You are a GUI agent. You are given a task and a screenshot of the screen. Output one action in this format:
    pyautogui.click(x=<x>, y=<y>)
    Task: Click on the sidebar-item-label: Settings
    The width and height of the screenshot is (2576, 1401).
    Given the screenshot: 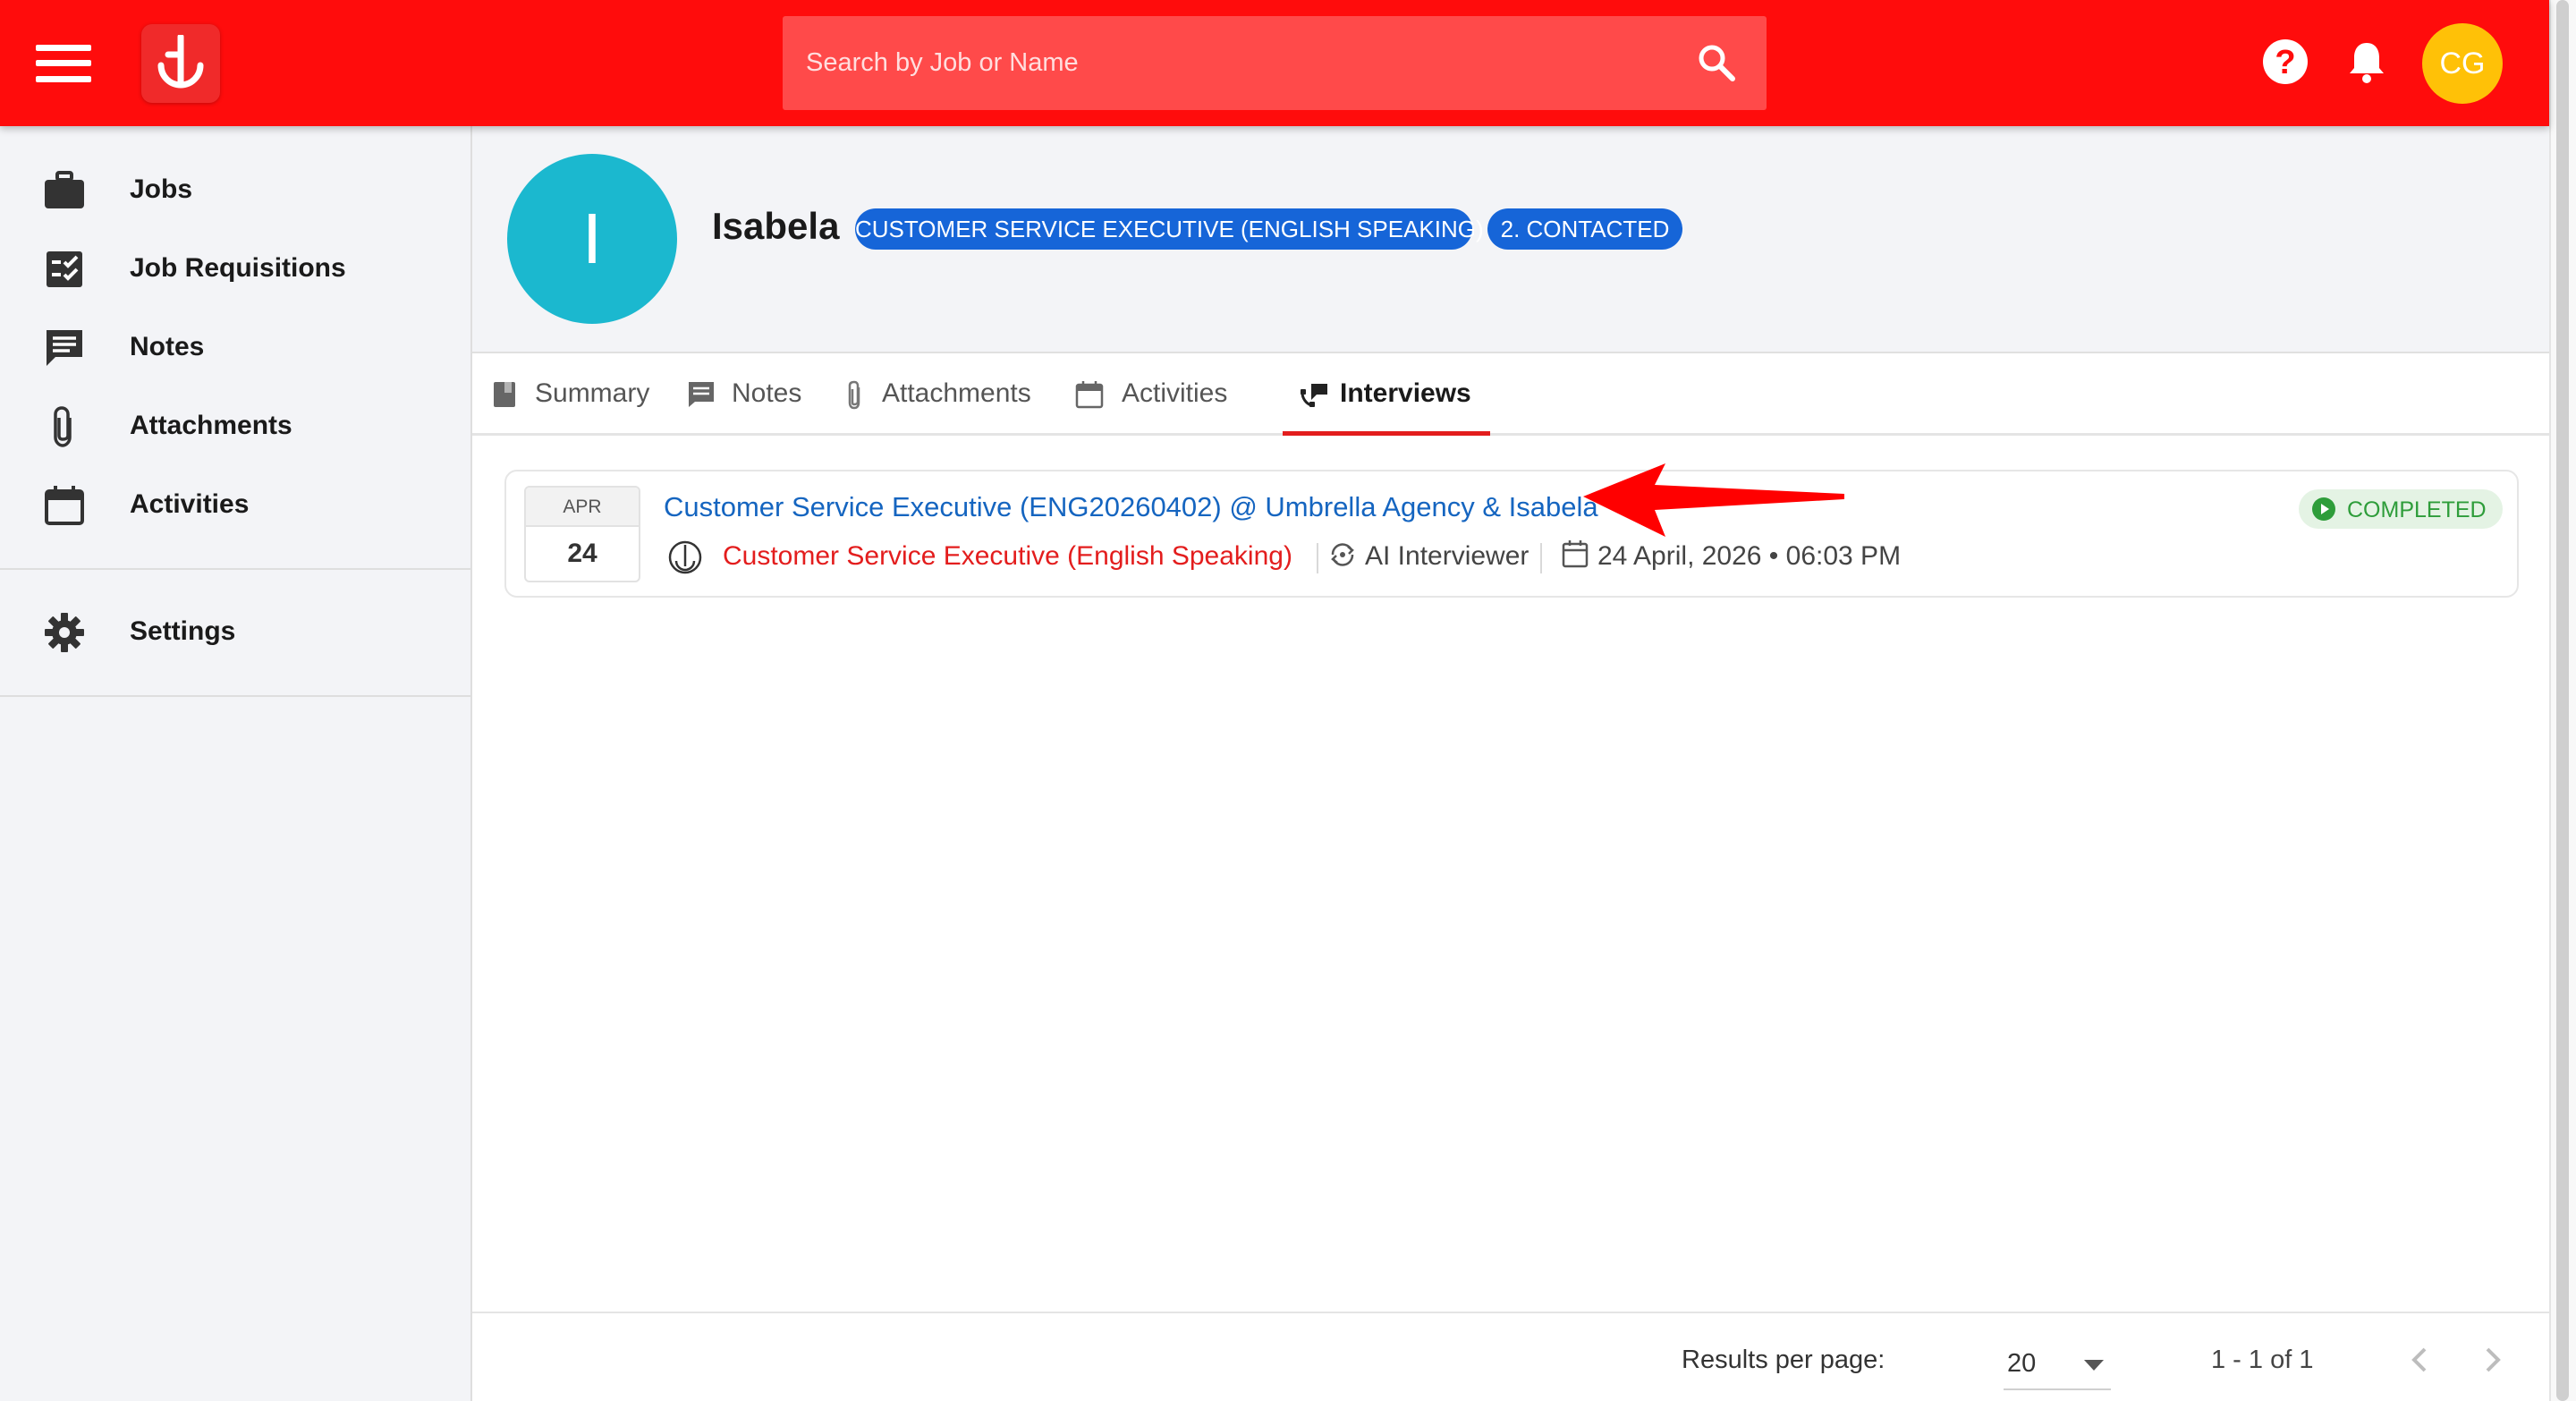 What is the action you would take?
    pyautogui.click(x=183, y=631)
    